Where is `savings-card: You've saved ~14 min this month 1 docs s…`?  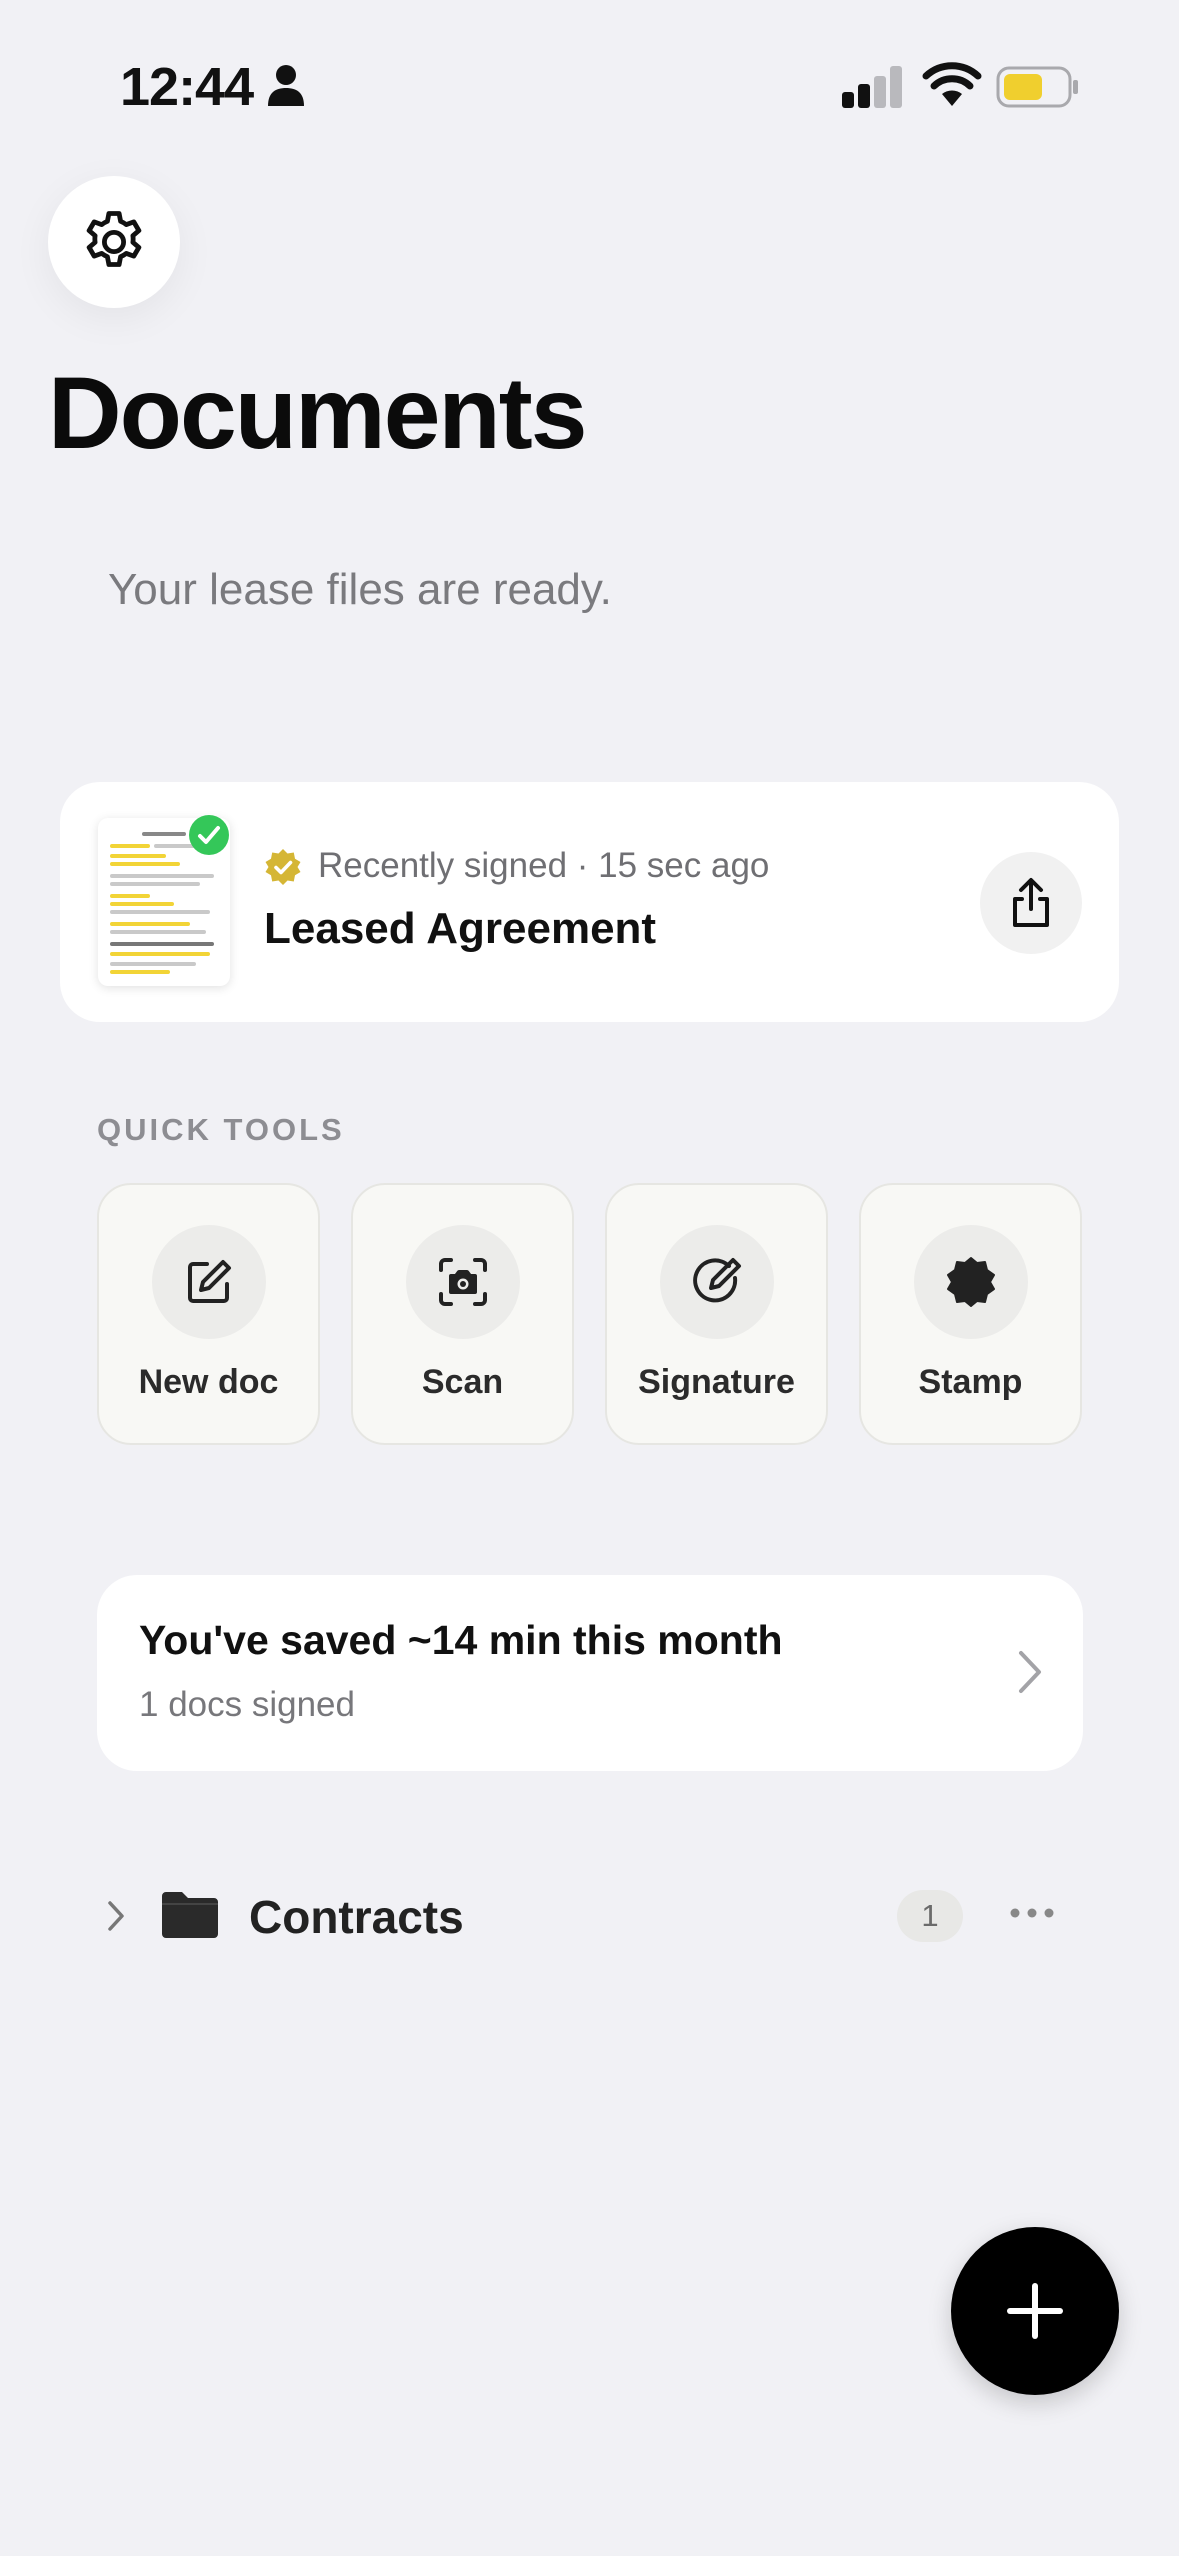 savings-card: You've saved ~14 min this month 1 docs s… is located at coordinates (590, 1673).